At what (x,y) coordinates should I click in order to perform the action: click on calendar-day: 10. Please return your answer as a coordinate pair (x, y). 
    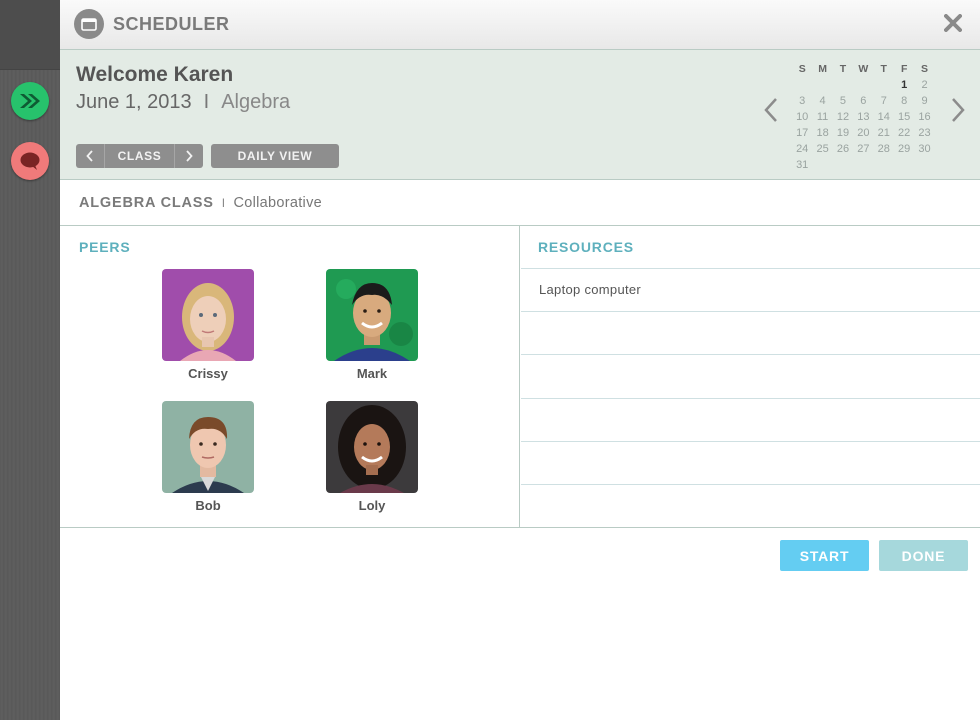
    Looking at the image, I should click on (802, 117).